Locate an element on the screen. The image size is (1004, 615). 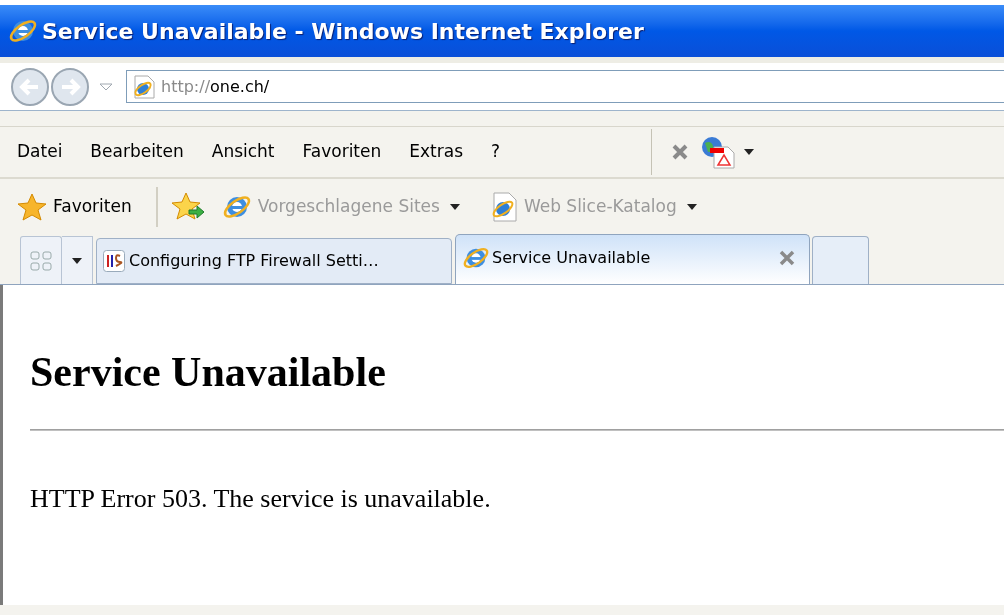
grid-icon is located at coordinates (41, 260).